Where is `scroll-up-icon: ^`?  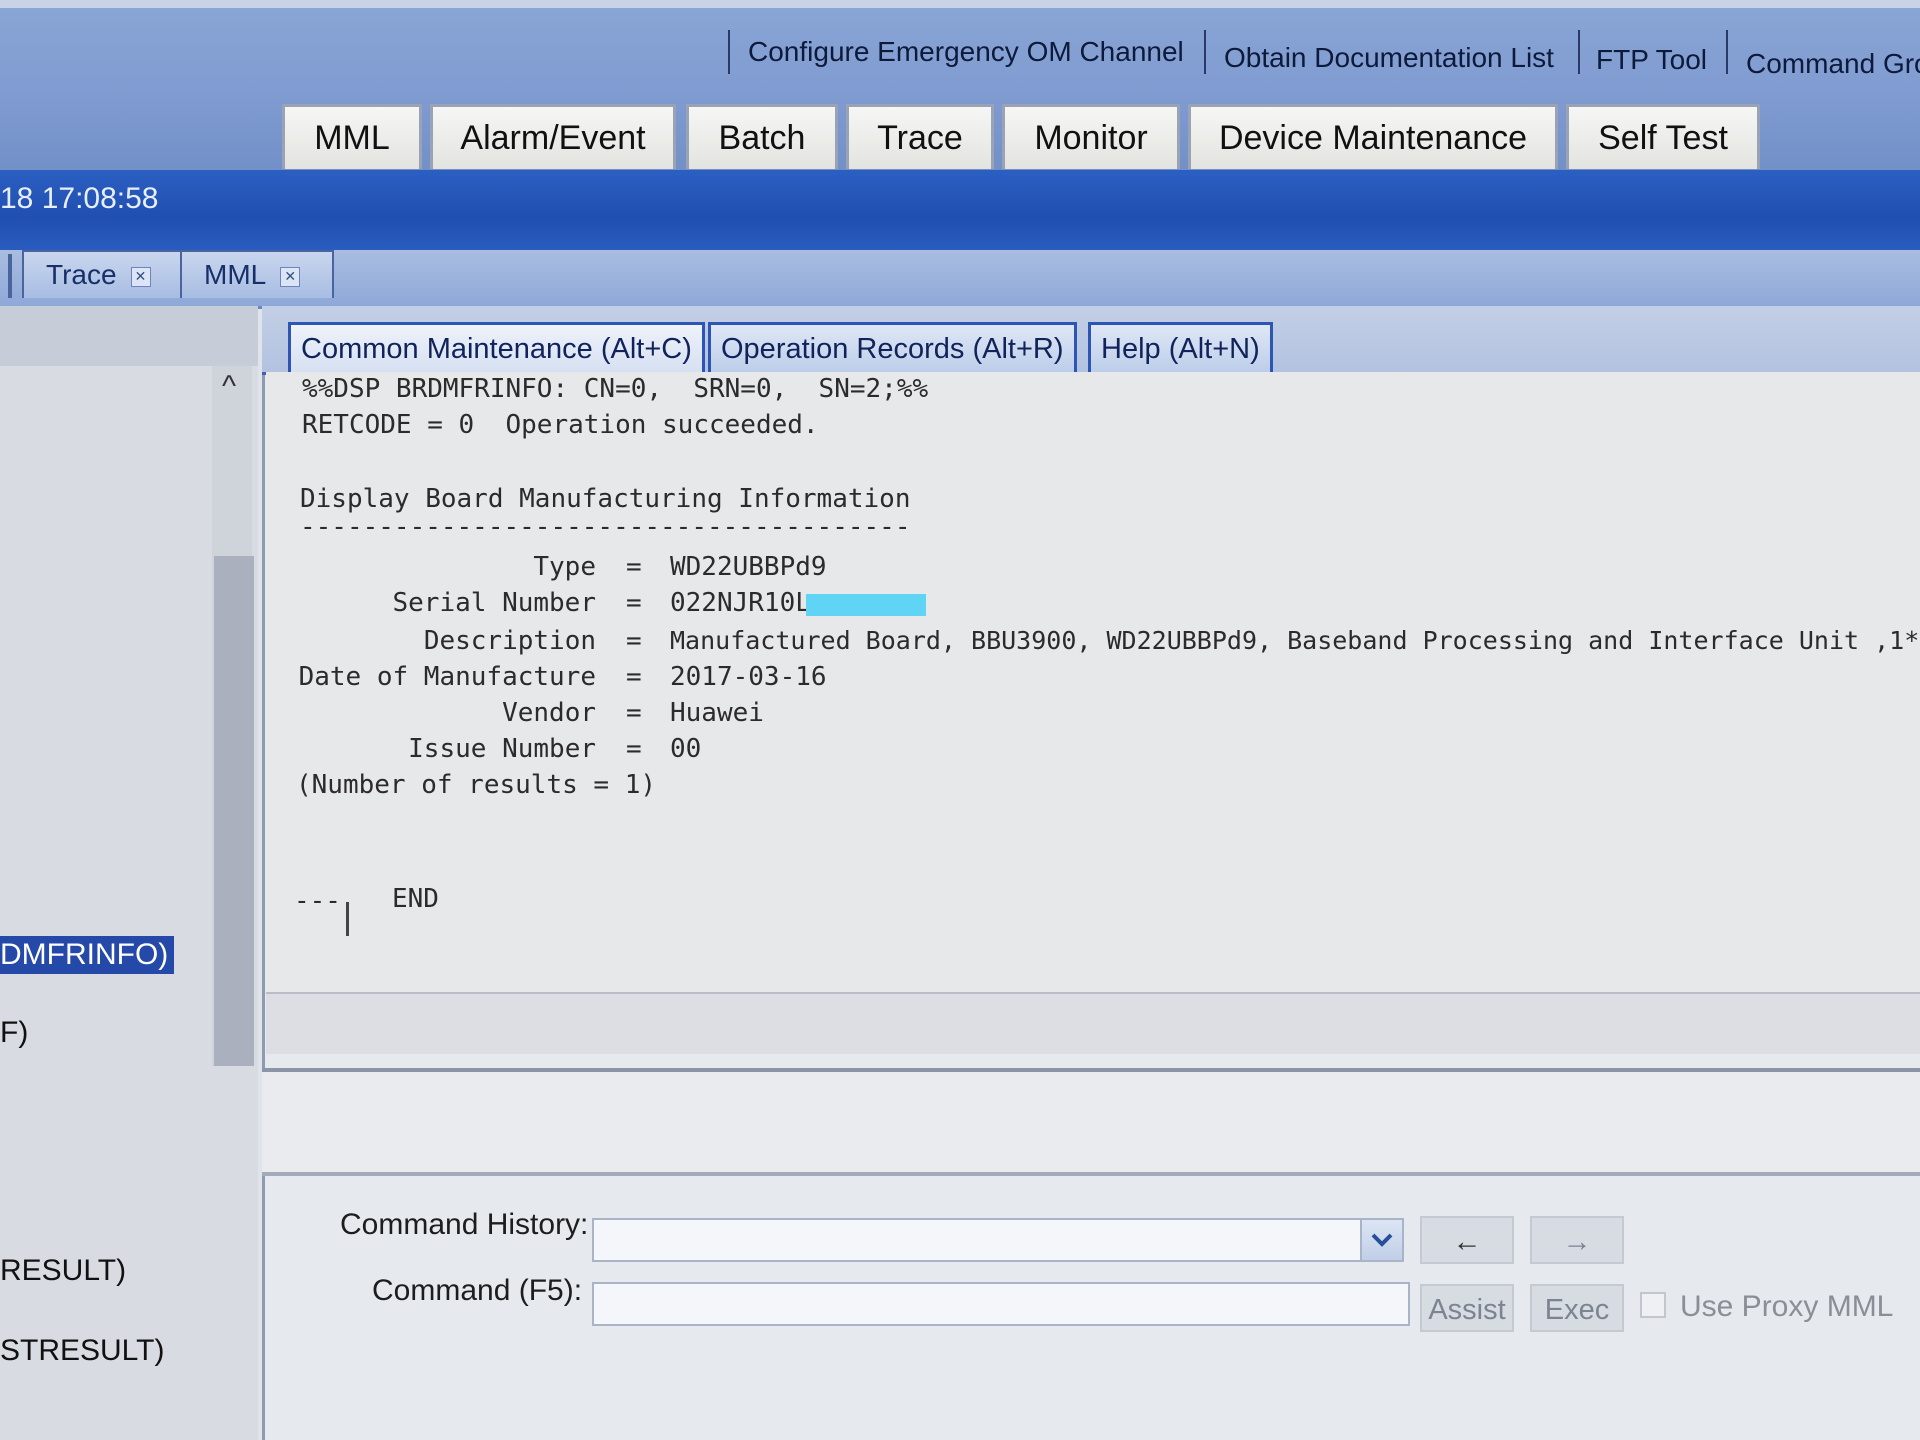 scroll-up-icon: ^ is located at coordinates (229, 387).